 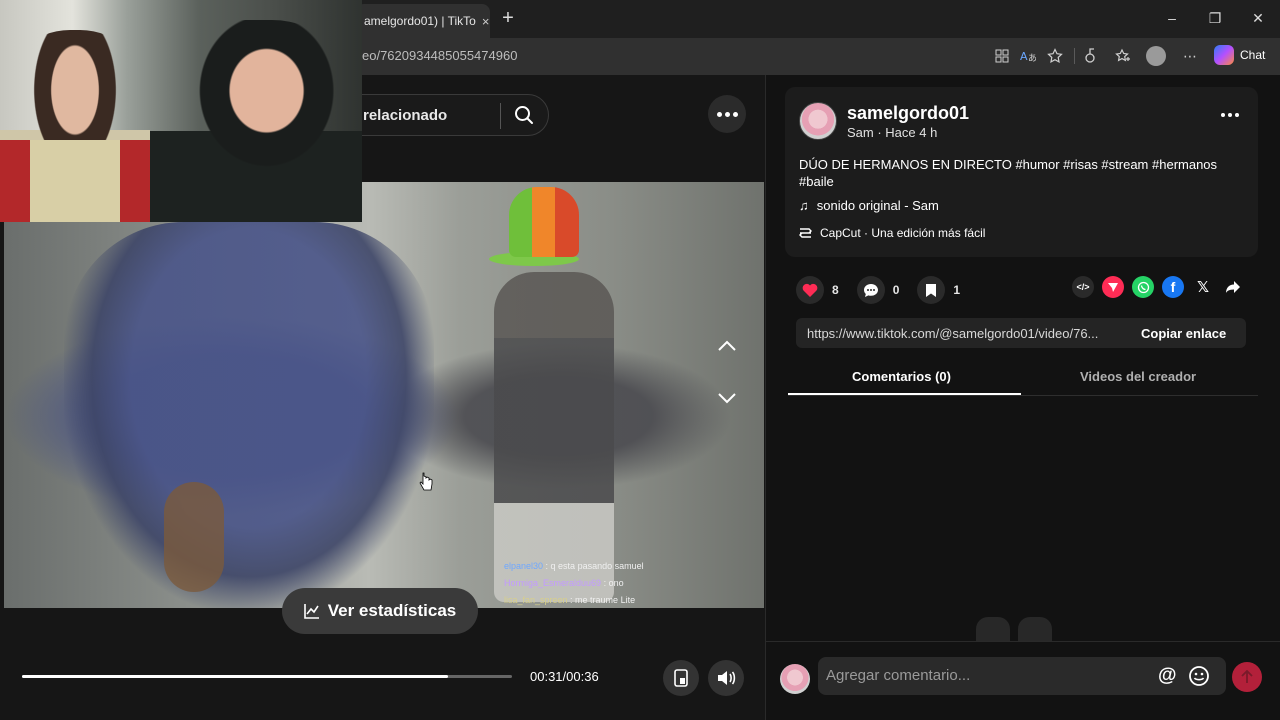 I want to click on settings-more-icon: ⋯, so click(x=1190, y=56).